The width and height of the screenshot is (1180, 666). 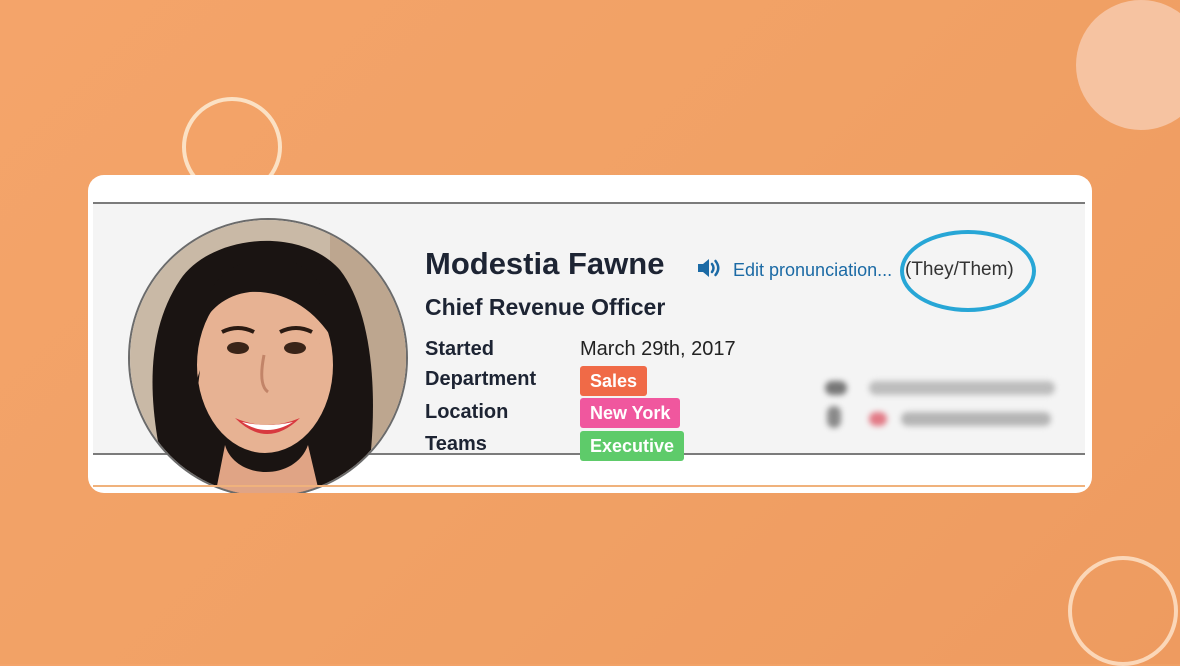 What do you see at coordinates (1123, 611) in the screenshot?
I see `decorative-circle-outline-bottom` at bounding box center [1123, 611].